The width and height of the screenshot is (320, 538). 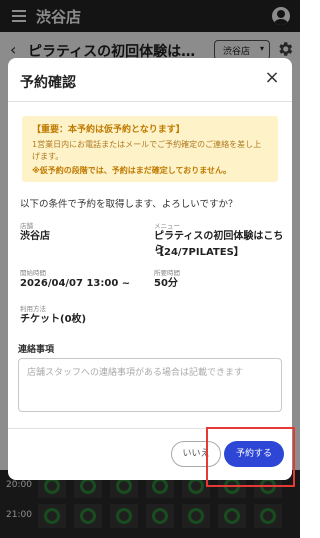 I want to click on cancel-button: いいえ, so click(x=196, y=454).